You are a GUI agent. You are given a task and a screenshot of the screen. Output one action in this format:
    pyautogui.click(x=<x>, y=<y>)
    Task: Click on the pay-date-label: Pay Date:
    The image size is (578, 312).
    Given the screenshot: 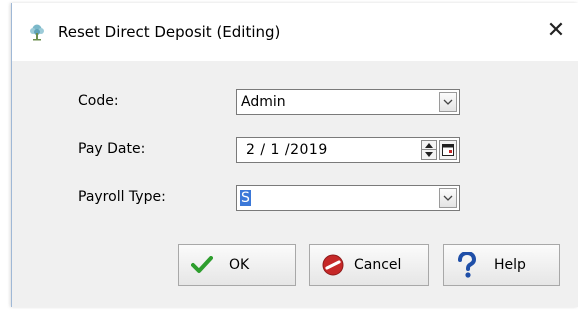 What is the action you would take?
    pyautogui.click(x=112, y=149)
    